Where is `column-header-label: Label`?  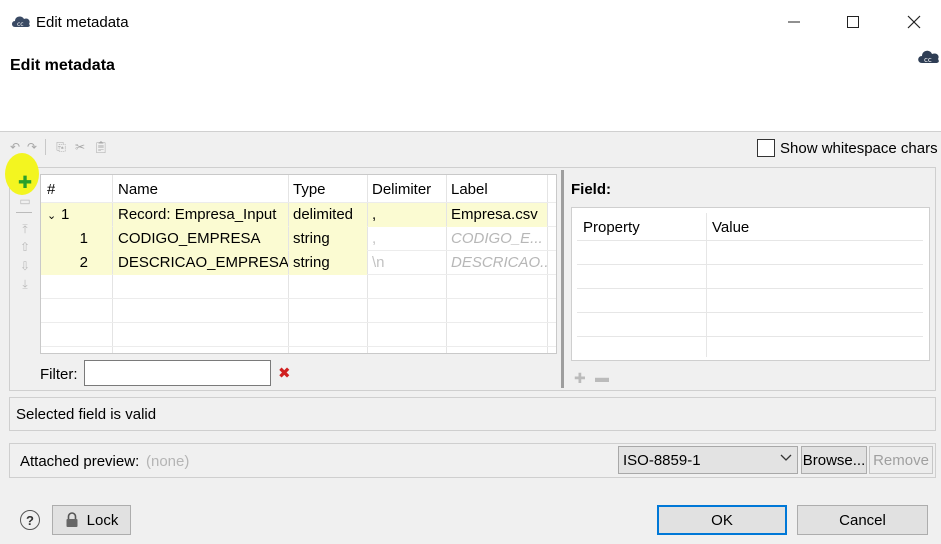
column-header-label: Label is located at coordinates (469, 189).